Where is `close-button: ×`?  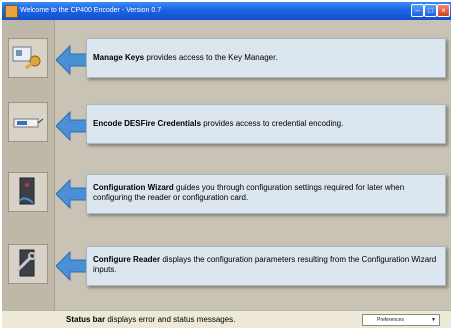 close-button: × is located at coordinates (443, 10).